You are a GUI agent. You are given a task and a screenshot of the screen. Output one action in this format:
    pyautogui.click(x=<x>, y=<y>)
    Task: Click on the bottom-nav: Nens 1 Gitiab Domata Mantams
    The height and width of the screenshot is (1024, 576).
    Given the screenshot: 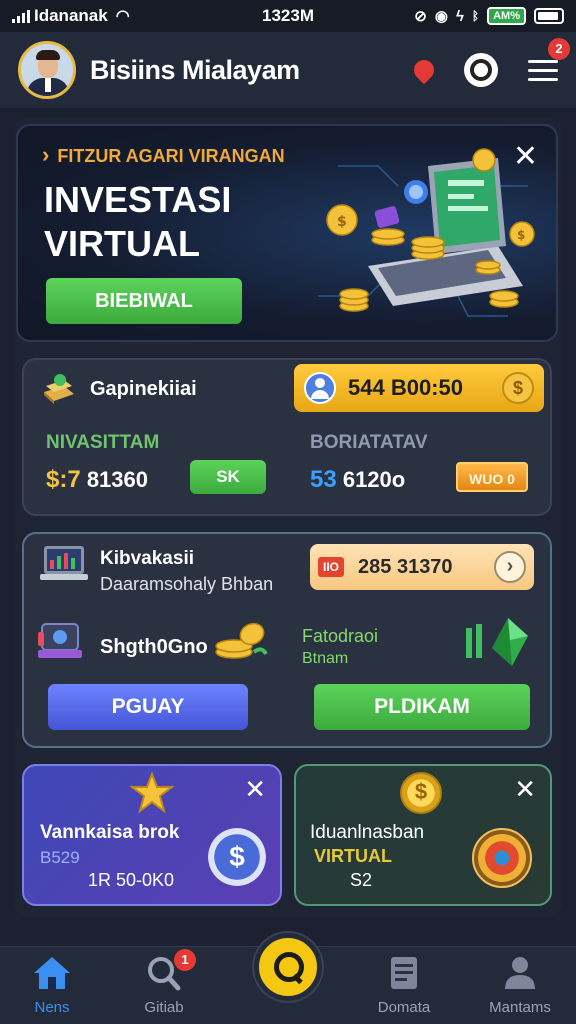 What is the action you would take?
    pyautogui.click(x=288, y=978)
    